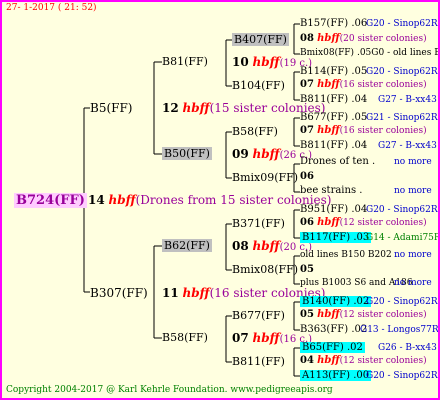 The height and width of the screenshot is (400, 440). What do you see at coordinates (413, 255) in the screenshot?
I see `no-more-3: no more` at bounding box center [413, 255].